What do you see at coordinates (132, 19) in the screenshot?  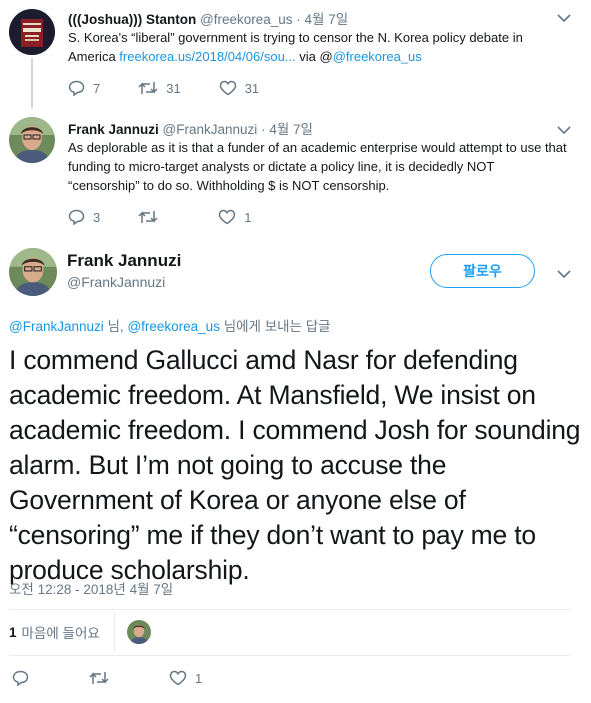 I see `author-name: (((Joshua))) Stanton` at bounding box center [132, 19].